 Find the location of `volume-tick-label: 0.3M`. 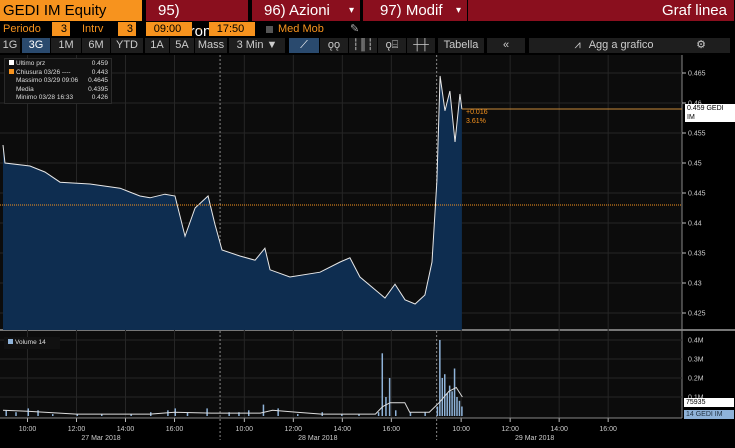

volume-tick-label: 0.3M is located at coordinates (696, 360).